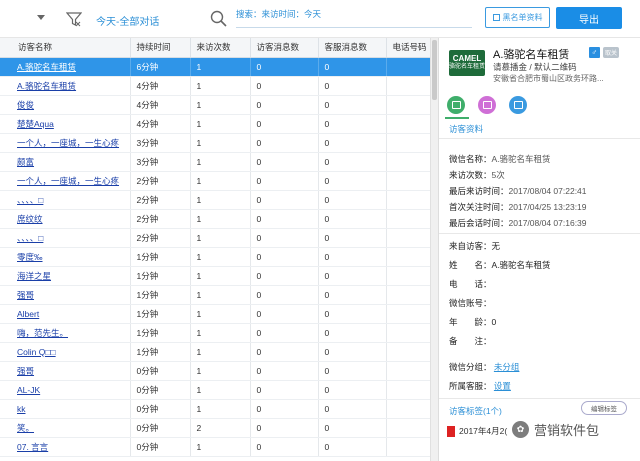  Describe the element at coordinates (65, 276) in the screenshot. I see `visitor-name-link: 海洋之星` at that location.